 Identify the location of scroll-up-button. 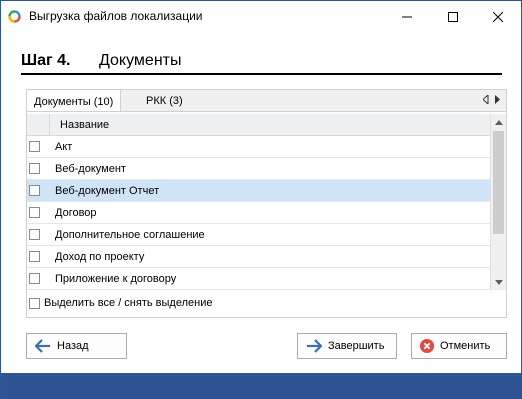
(499, 122).